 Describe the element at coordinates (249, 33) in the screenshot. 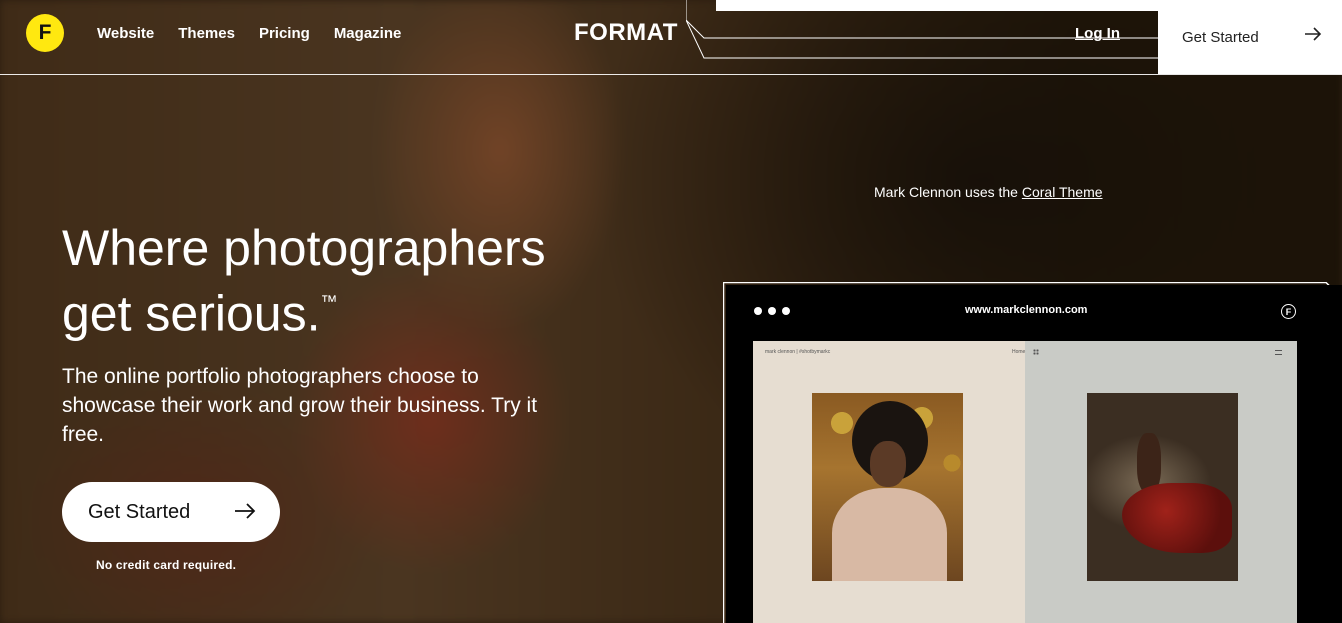

I see `main-nav: Website Themes Pricing Magazine` at that location.